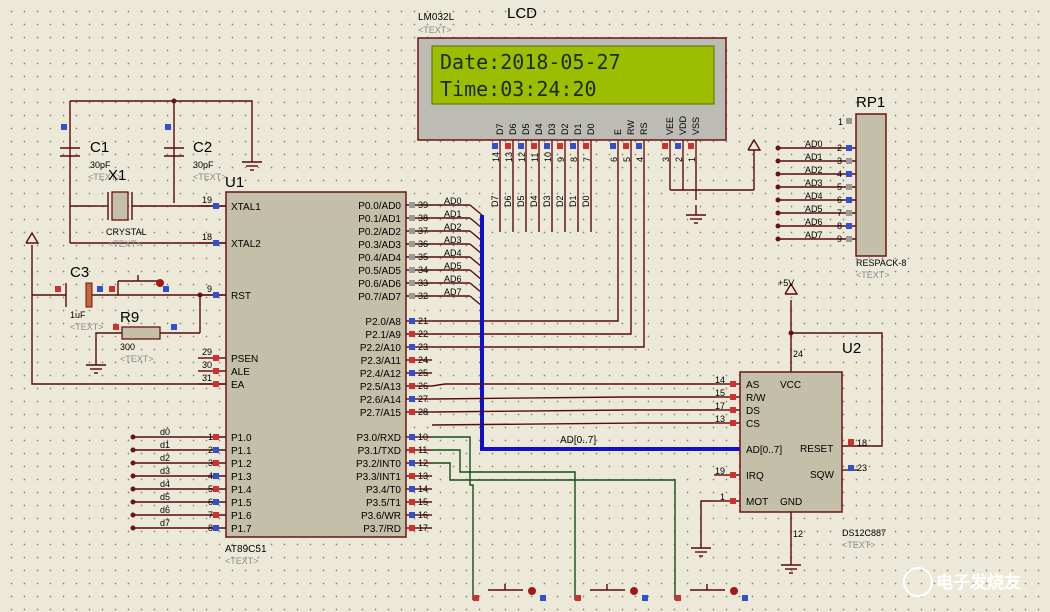  What do you see at coordinates (791, 502) in the screenshot?
I see `u2-gnd-label: GND` at bounding box center [791, 502].